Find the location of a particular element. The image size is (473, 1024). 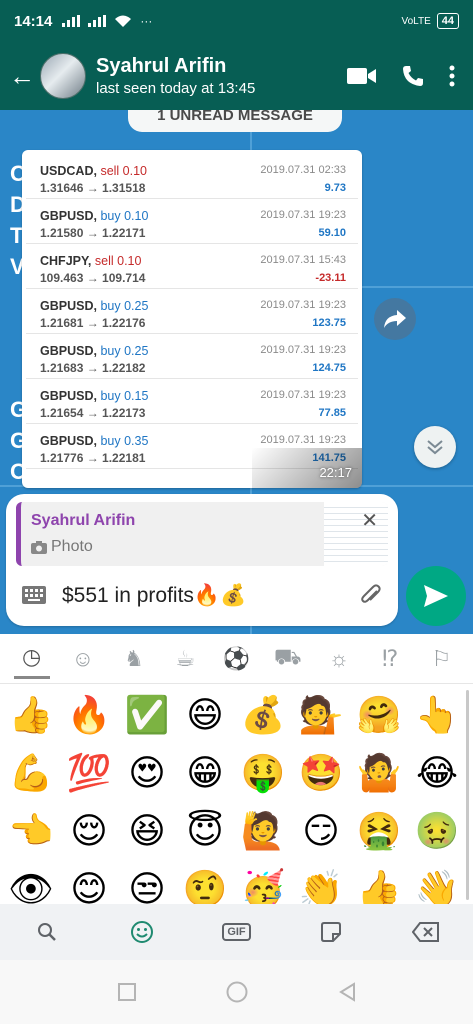

activity-icon: ⚽ is located at coordinates (236, 659).